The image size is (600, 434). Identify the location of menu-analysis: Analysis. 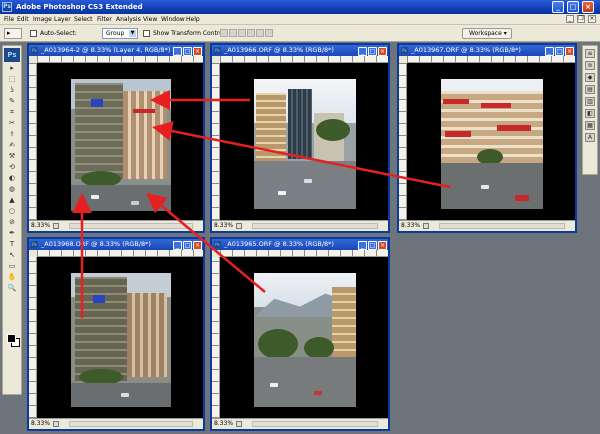
(128, 19).